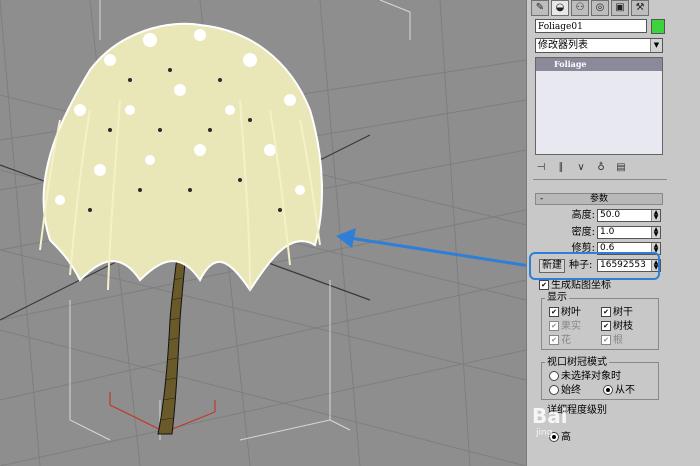  Describe the element at coordinates (599, 64) in the screenshot. I see `stack-item-foliage: Foliage` at that location.